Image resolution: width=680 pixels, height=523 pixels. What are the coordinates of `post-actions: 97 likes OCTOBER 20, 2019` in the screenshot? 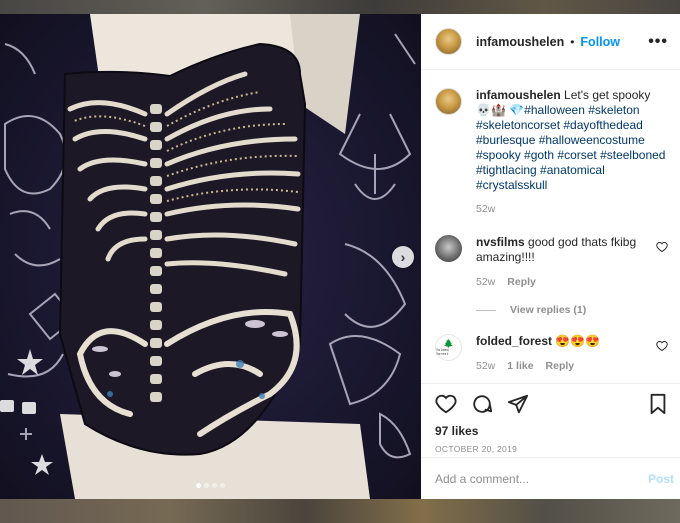 It's located at (550, 420).